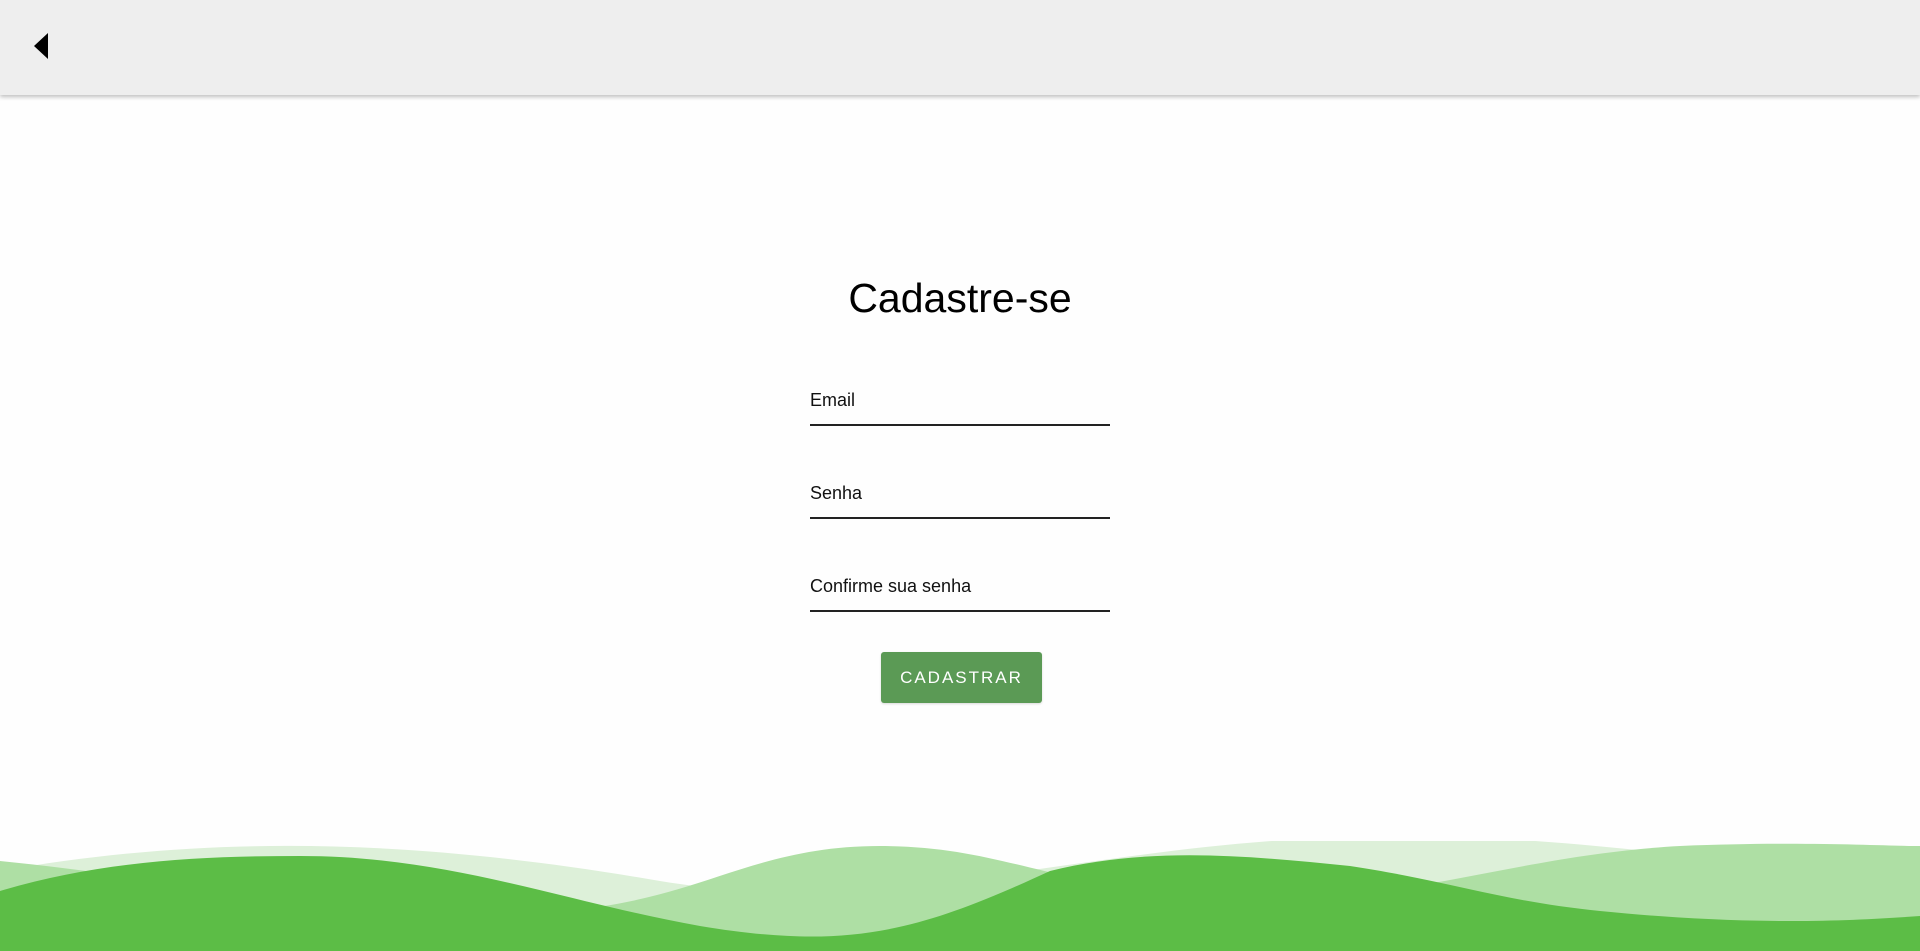 The image size is (1920, 951). What do you see at coordinates (960, 298) in the screenshot?
I see `page-title: Cadastre-se` at bounding box center [960, 298].